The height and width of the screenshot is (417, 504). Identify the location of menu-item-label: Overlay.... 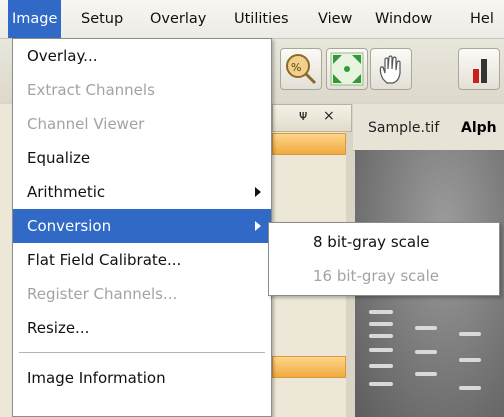
(62, 56).